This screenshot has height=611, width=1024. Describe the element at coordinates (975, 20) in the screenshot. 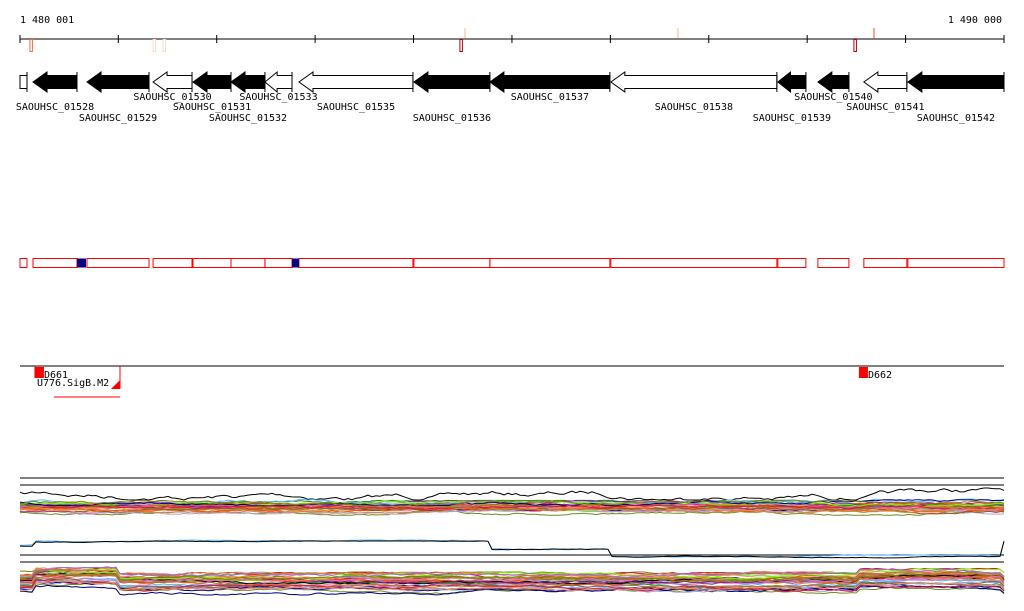

I see `ruler-end-label: 1 490 000` at that location.